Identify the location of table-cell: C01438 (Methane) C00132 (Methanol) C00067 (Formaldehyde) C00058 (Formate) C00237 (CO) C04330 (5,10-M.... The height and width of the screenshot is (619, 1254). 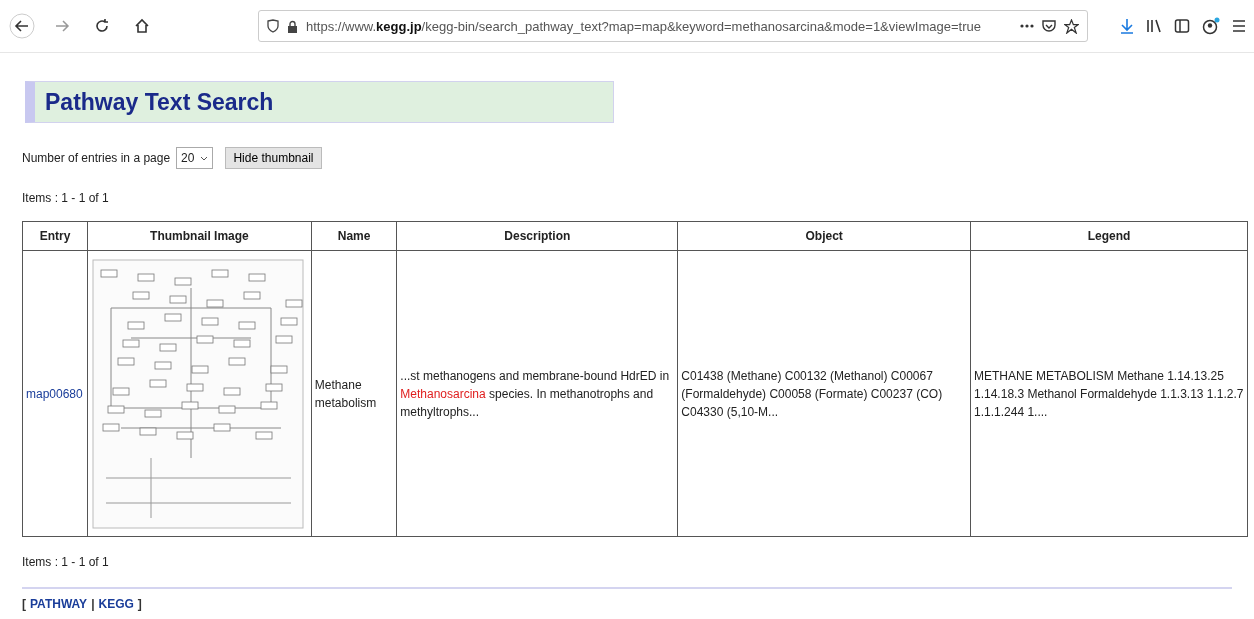
(824, 393).